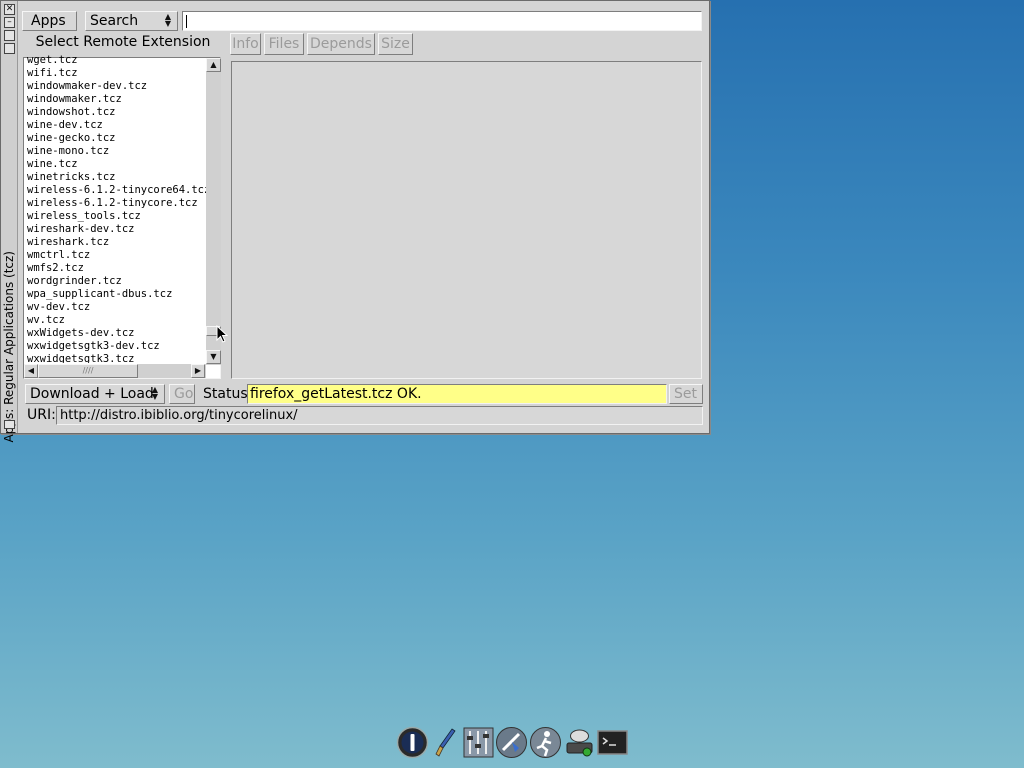  Describe the element at coordinates (442, 21) in the screenshot. I see `search-input` at that location.